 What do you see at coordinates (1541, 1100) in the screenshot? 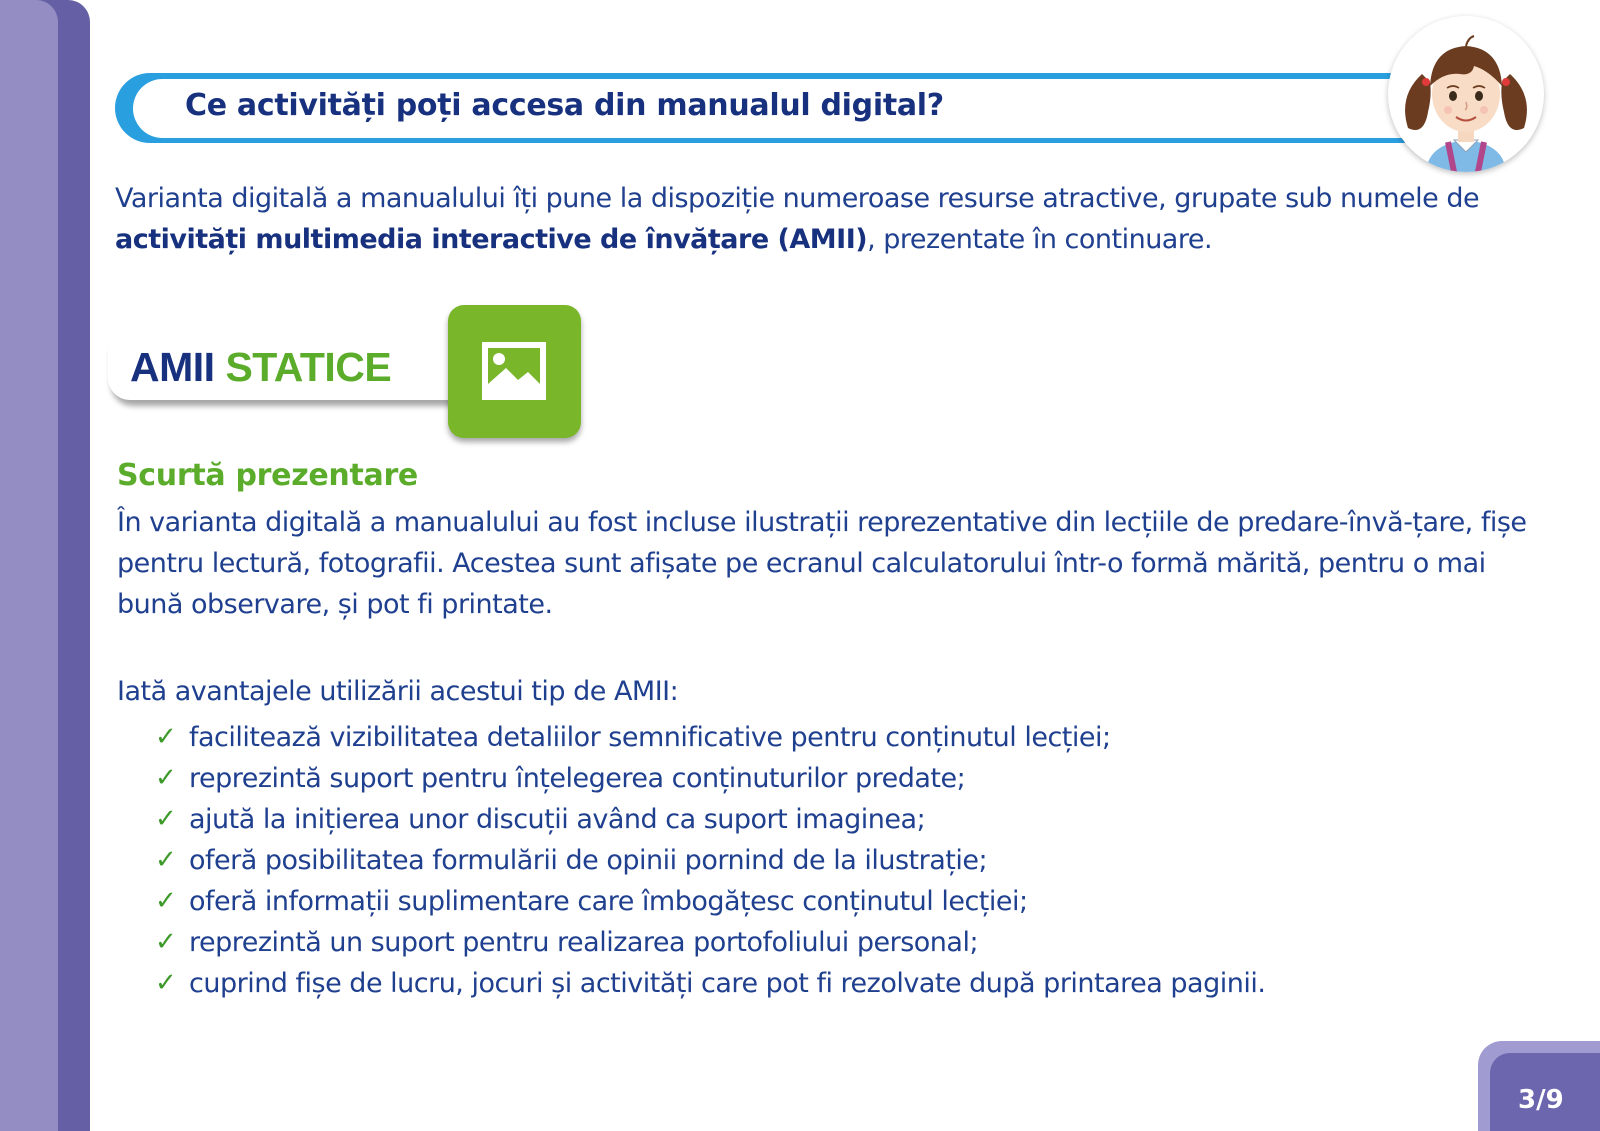
I see `page-number: 3/9` at bounding box center [1541, 1100].